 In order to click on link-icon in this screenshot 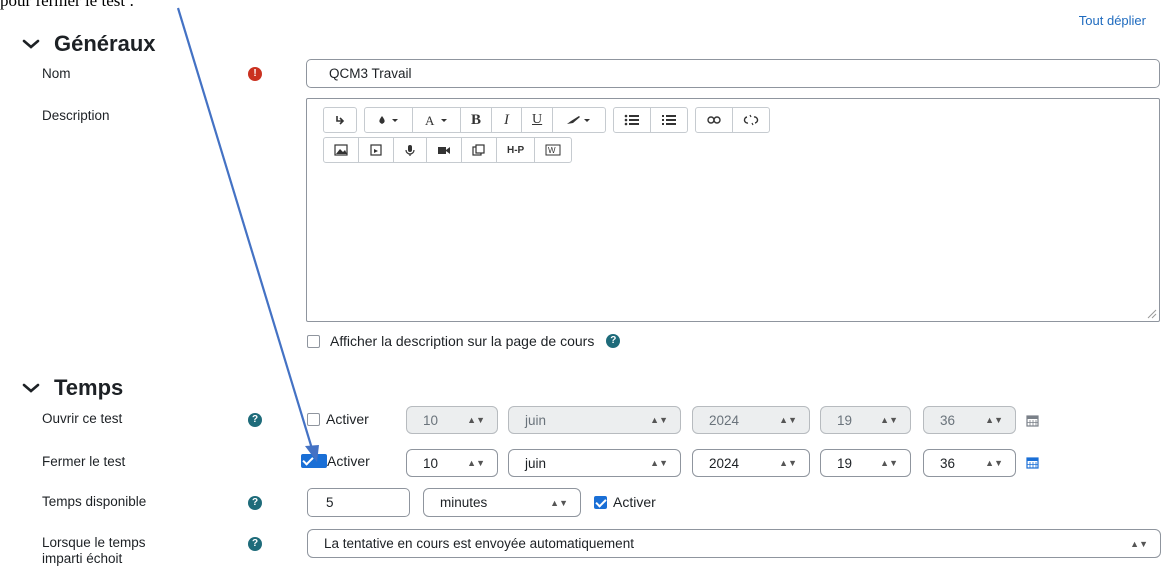, I will do `click(715, 120)`.